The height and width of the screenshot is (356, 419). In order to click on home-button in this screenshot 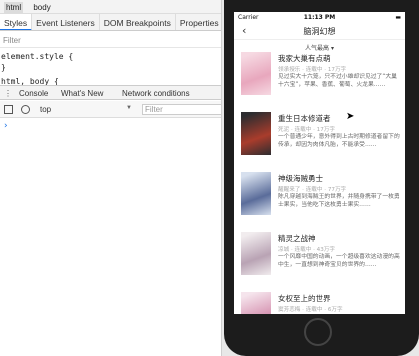, I will do `click(318, 332)`.